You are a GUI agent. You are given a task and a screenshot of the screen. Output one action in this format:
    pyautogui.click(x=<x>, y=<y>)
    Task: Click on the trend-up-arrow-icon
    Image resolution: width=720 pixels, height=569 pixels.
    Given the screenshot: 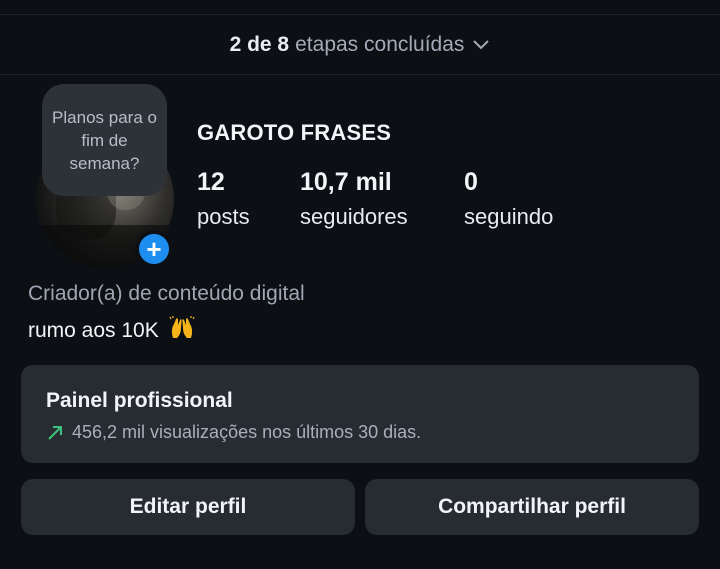 What is the action you would take?
    pyautogui.click(x=55, y=432)
    